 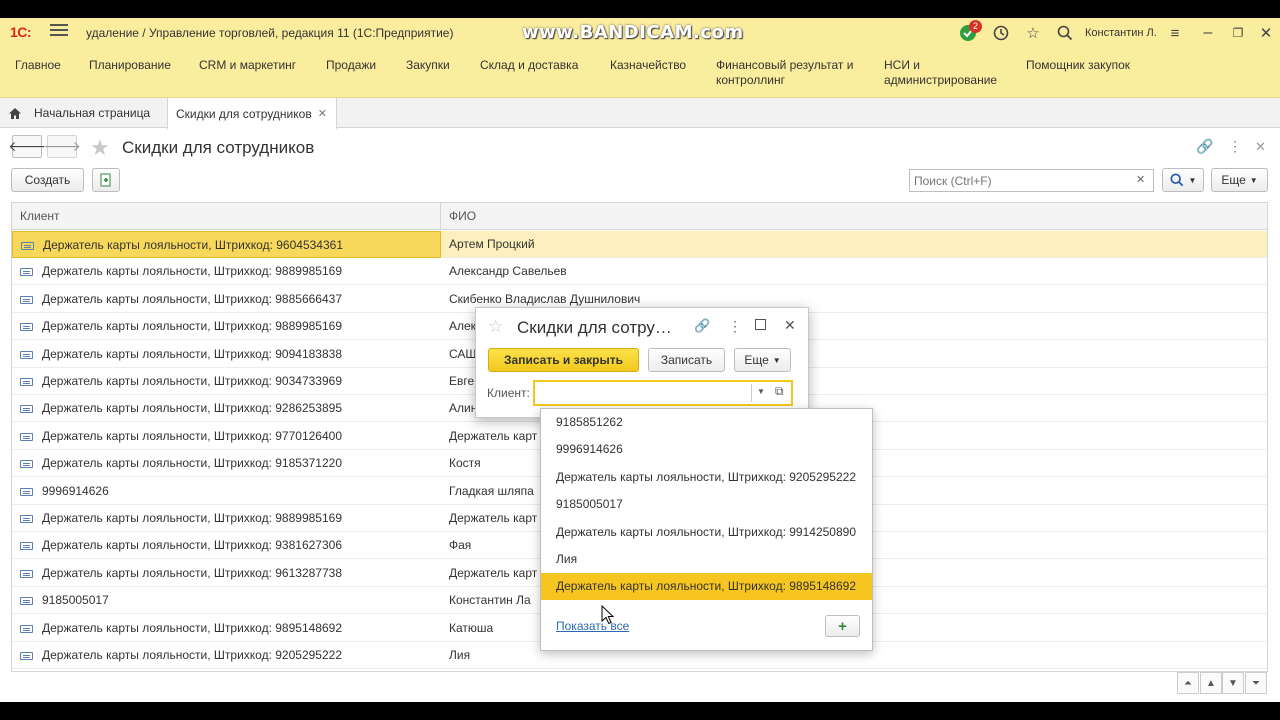 I want to click on create-button: Создать, so click(x=47, y=180).